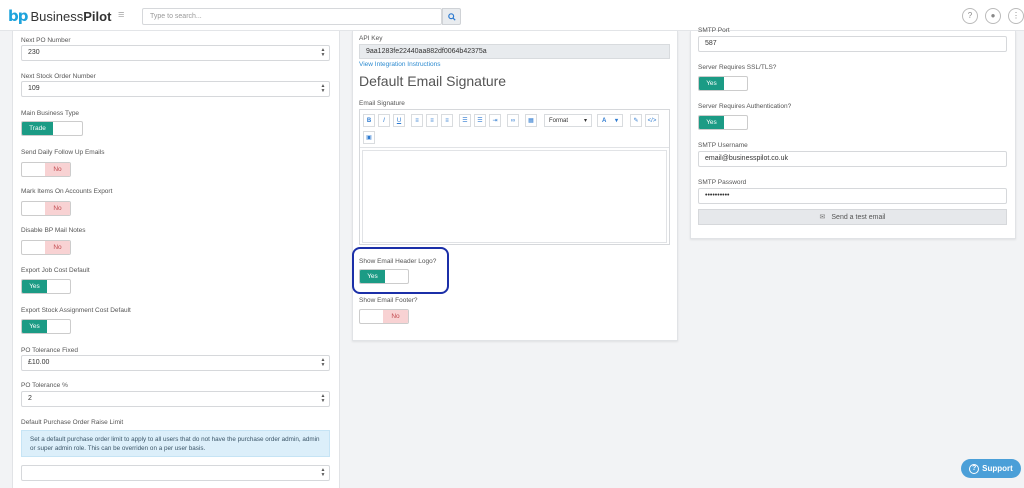 The height and width of the screenshot is (488, 1024). What do you see at coordinates (604, 120) in the screenshot?
I see `font-color-label: A` at bounding box center [604, 120].